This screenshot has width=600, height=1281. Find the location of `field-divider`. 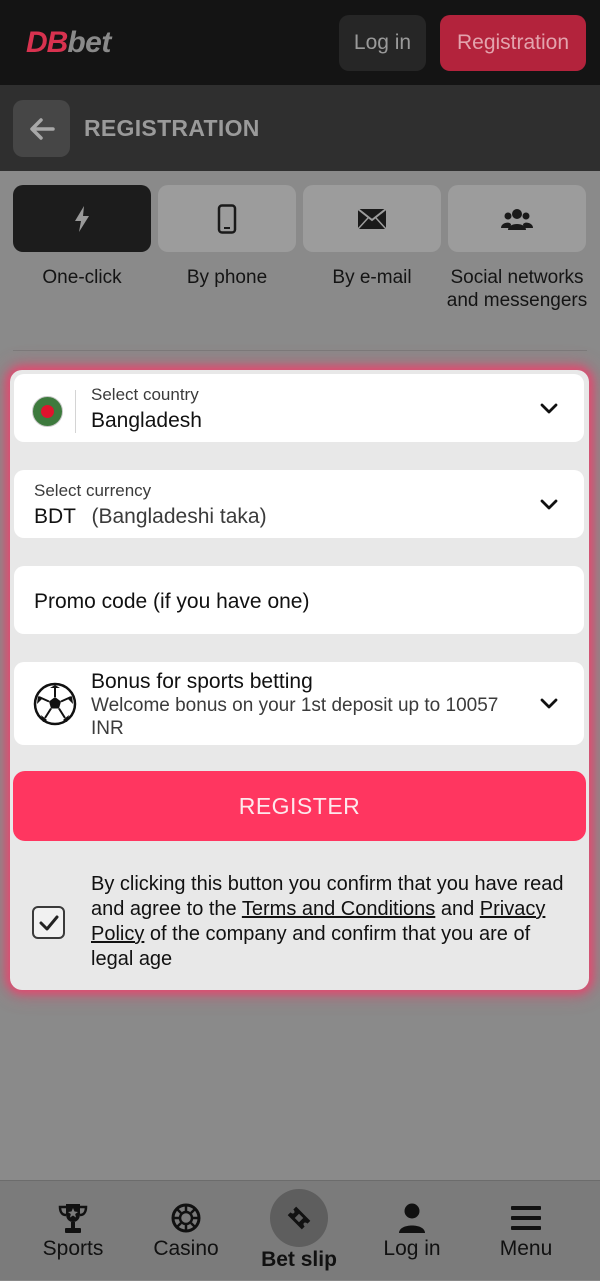

field-divider is located at coordinates (75, 411).